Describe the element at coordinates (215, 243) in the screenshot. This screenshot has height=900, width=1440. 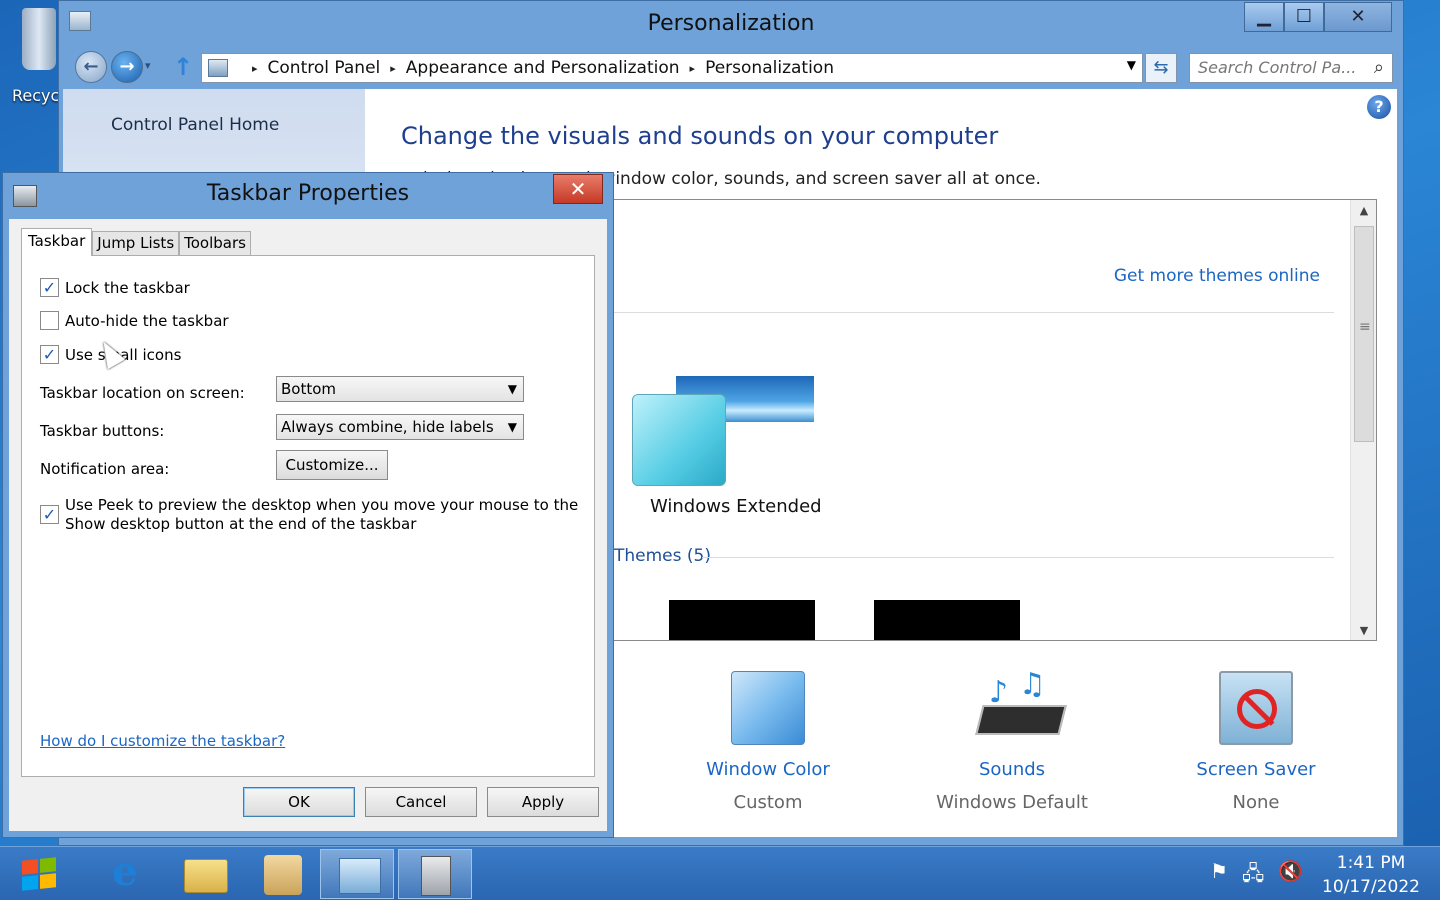
I see `tab-toolbars: Toolbars` at that location.